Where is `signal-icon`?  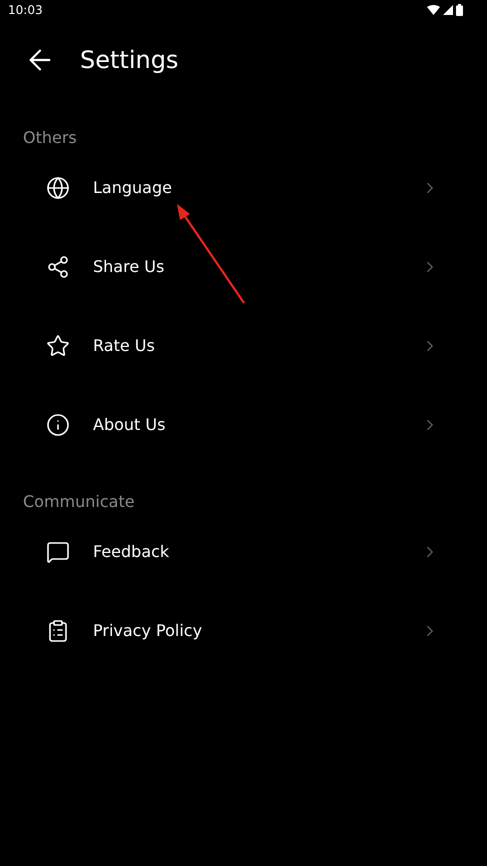 signal-icon is located at coordinates (448, 10).